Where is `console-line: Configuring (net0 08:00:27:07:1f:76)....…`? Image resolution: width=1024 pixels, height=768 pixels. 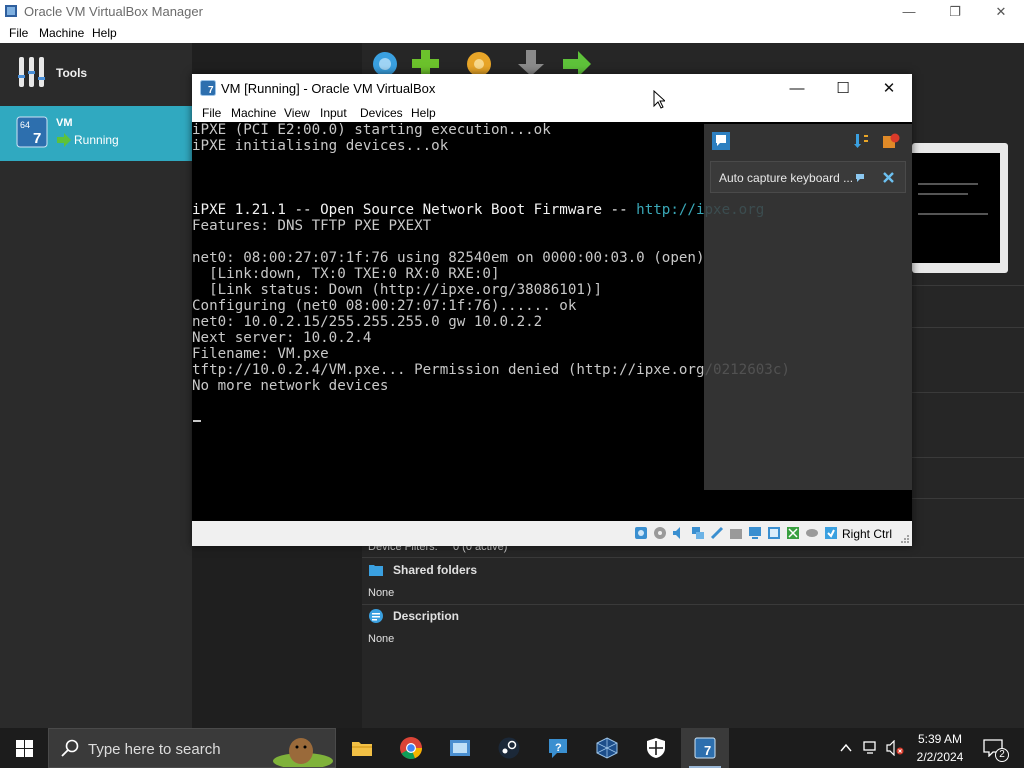
console-line: Configuring (net0 08:00:27:07:1f:76)....… is located at coordinates (384, 306).